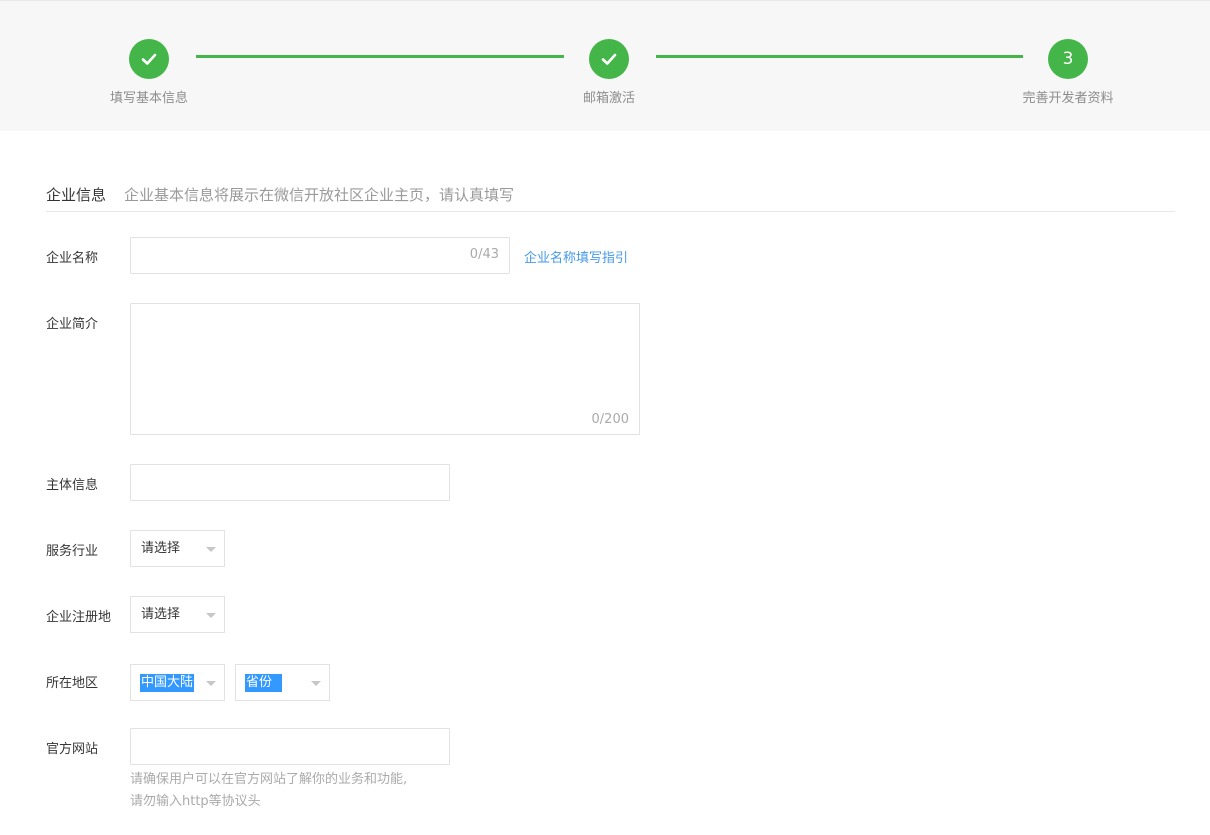 This screenshot has height=835, width=1210. Describe the element at coordinates (1068, 59) in the screenshot. I see `step-3-number: 3` at that location.